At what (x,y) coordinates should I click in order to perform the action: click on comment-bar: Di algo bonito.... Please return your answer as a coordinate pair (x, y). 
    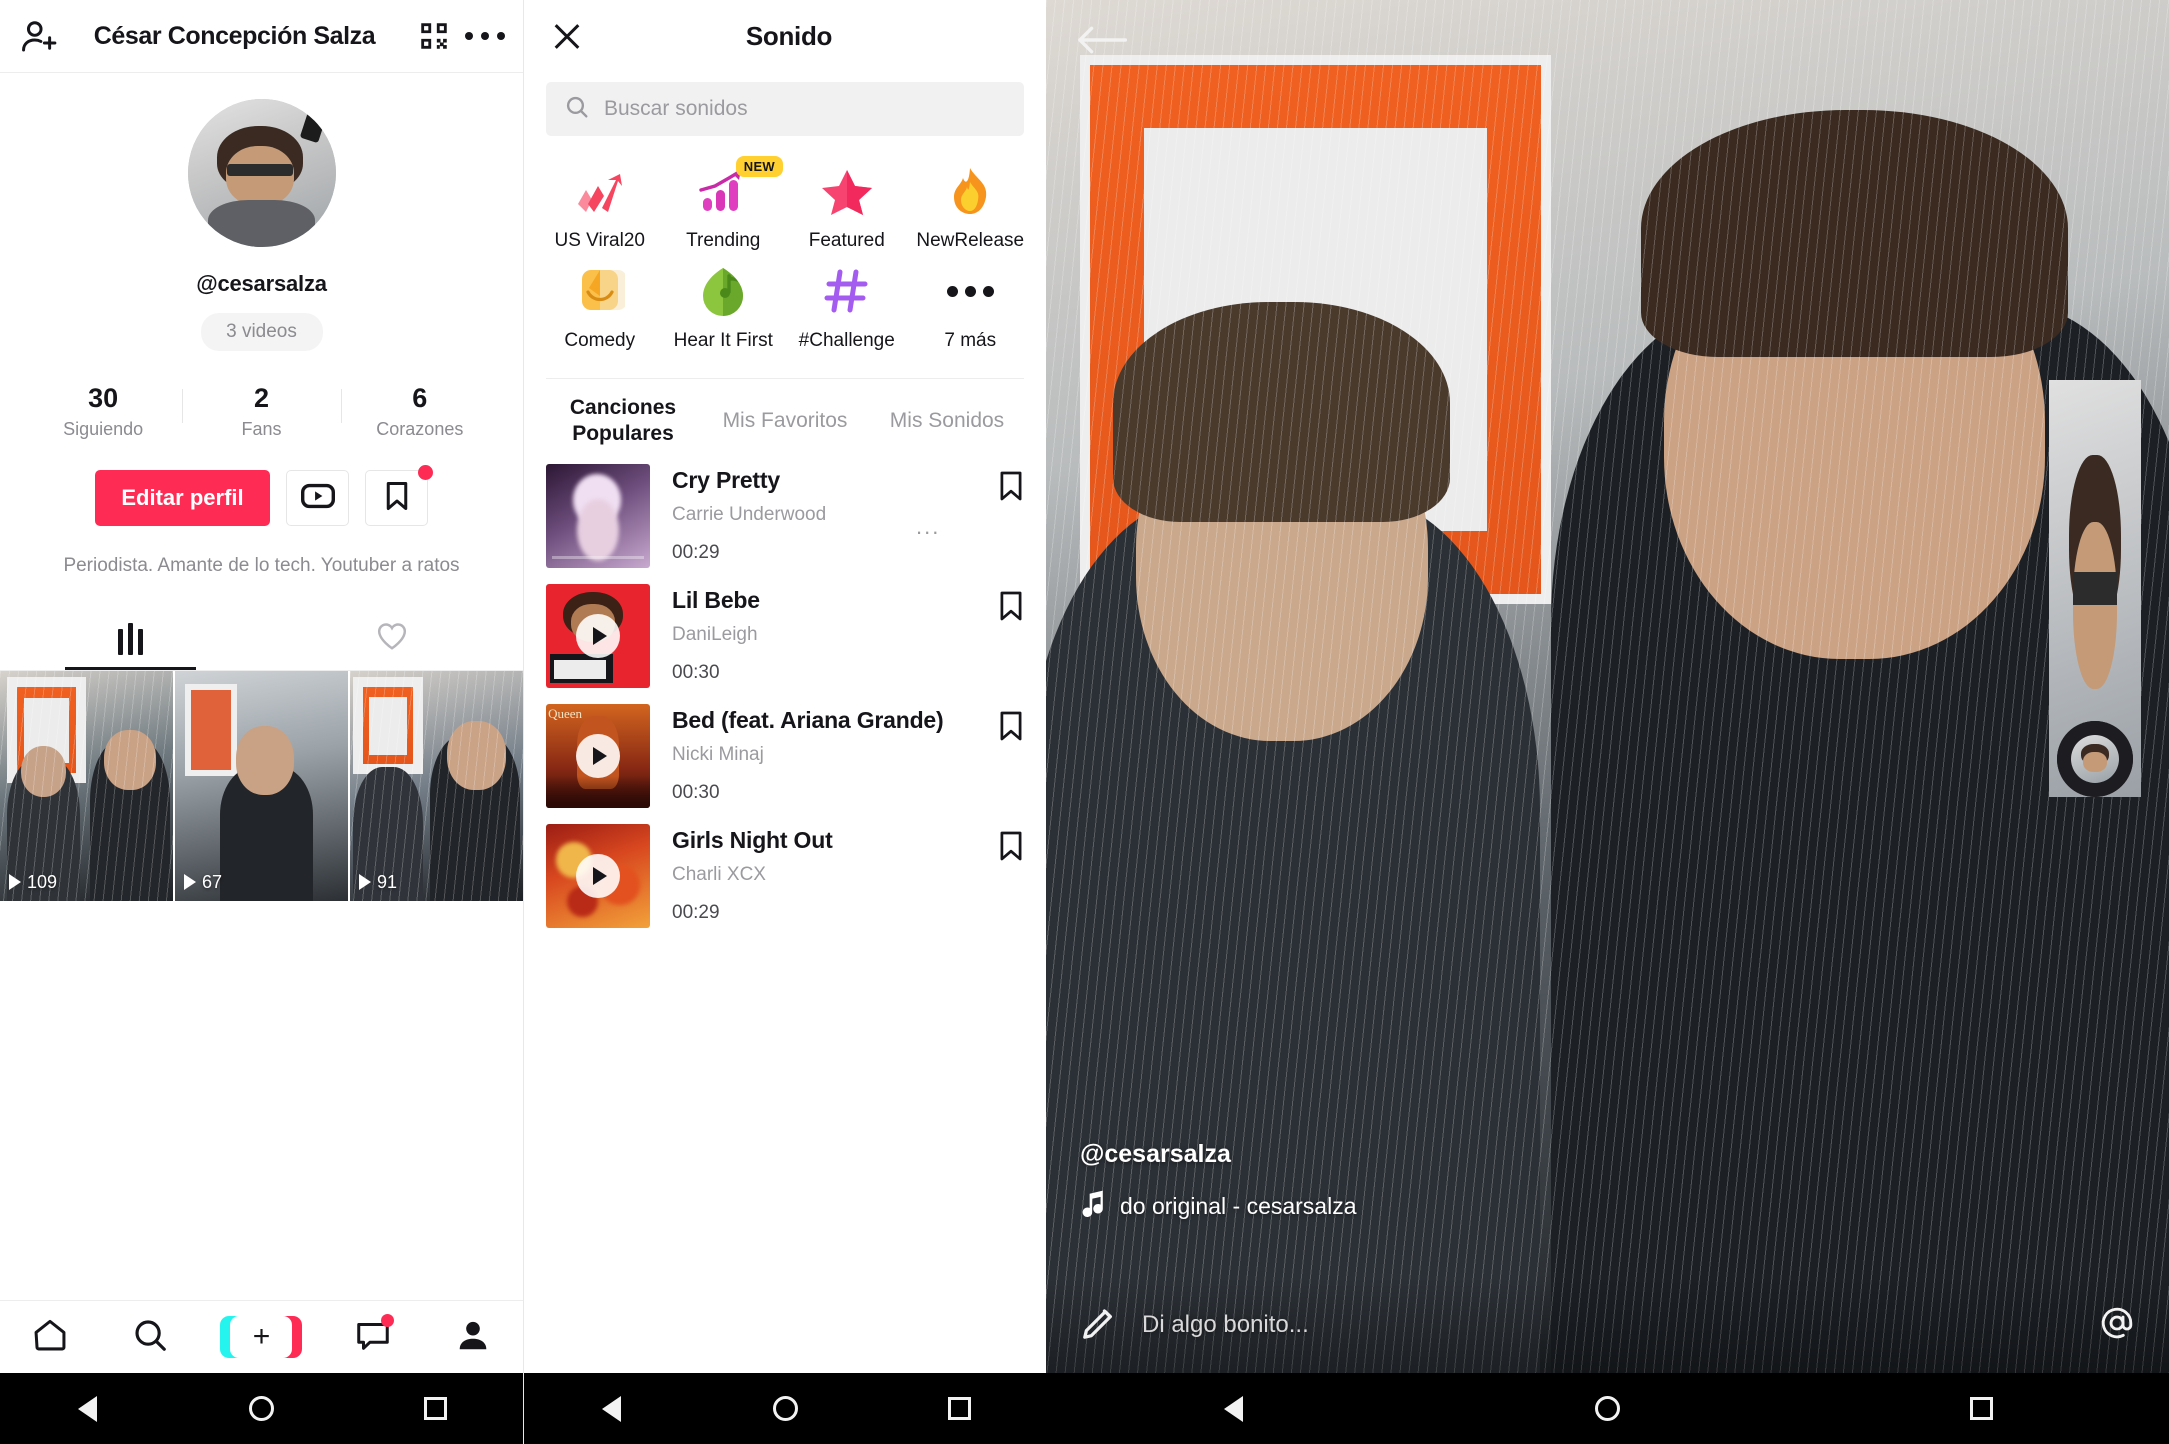
    Looking at the image, I should click on (1607, 1325).